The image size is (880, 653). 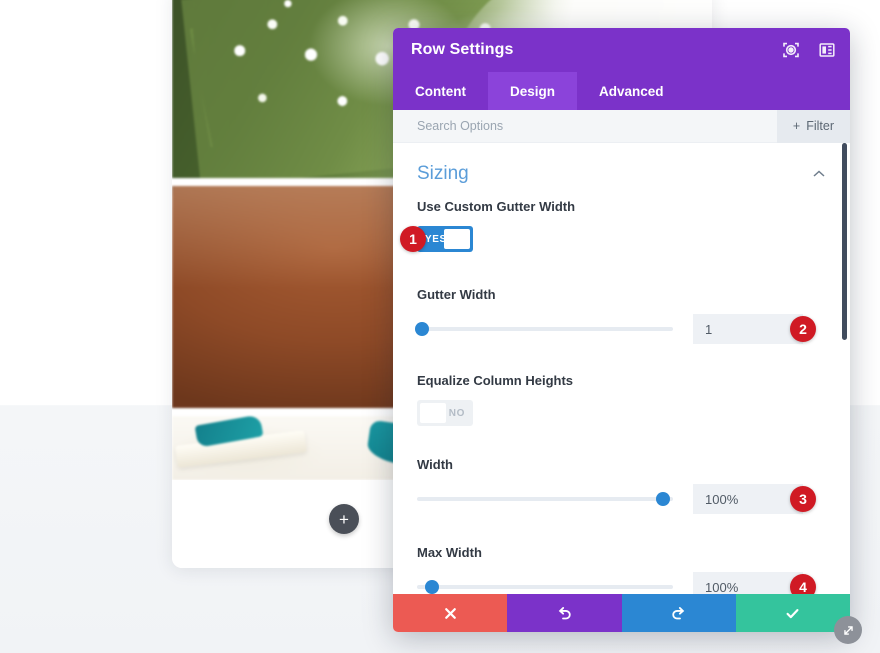 I want to click on filter-button: + Filter, so click(x=813, y=126).